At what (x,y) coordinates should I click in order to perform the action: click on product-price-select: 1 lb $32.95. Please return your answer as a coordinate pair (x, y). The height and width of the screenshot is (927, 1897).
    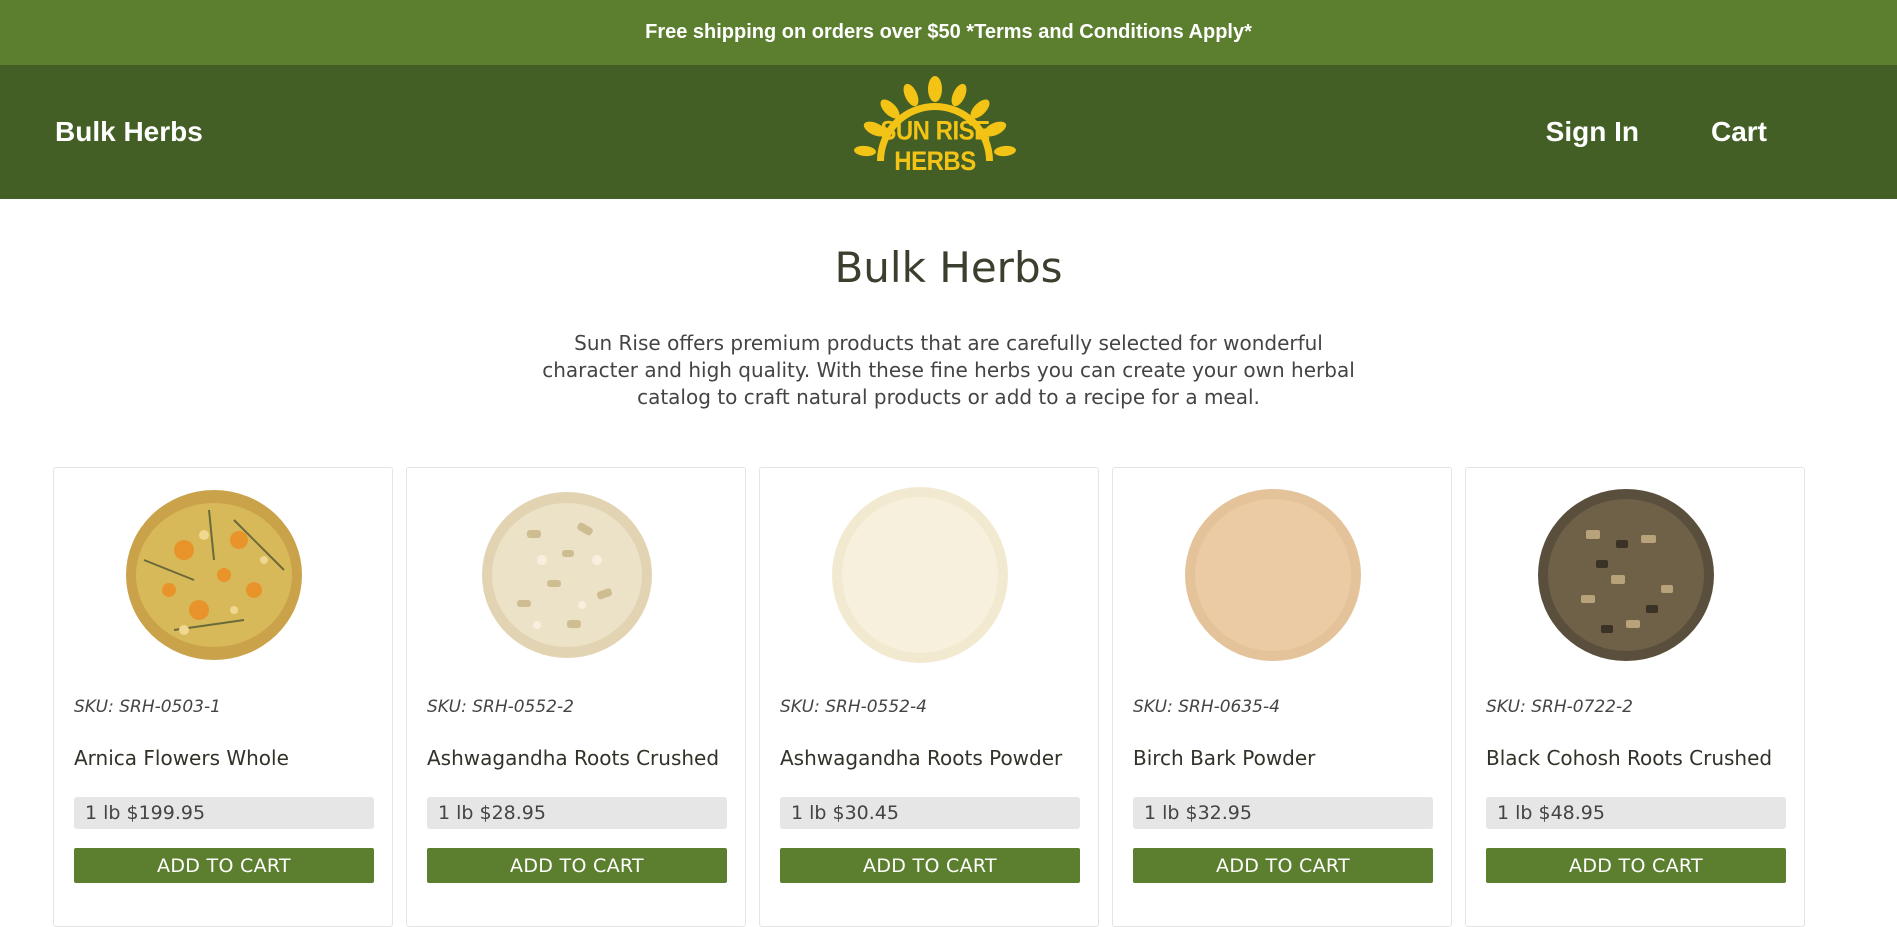
    Looking at the image, I should click on (1283, 813).